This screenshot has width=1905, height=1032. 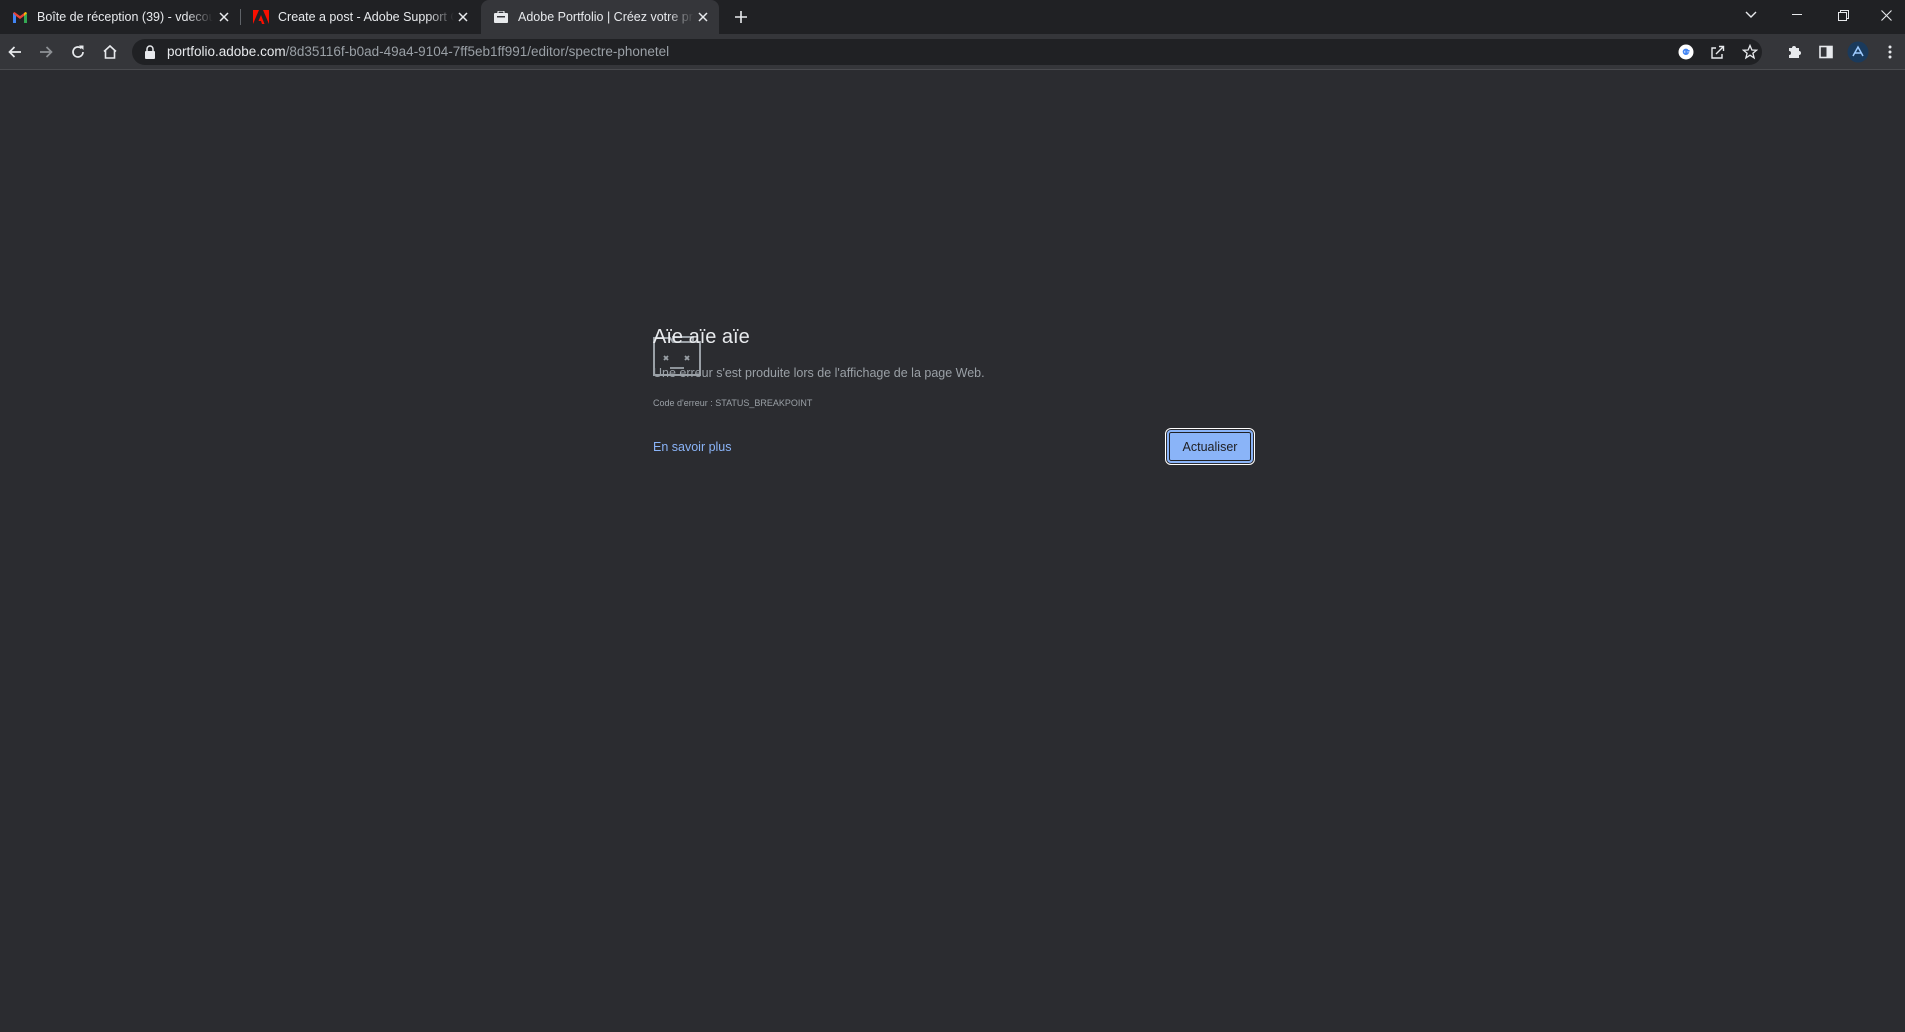 I want to click on error-code: Code d'erreur : STATUS_BREAKPOINT, so click(x=733, y=403).